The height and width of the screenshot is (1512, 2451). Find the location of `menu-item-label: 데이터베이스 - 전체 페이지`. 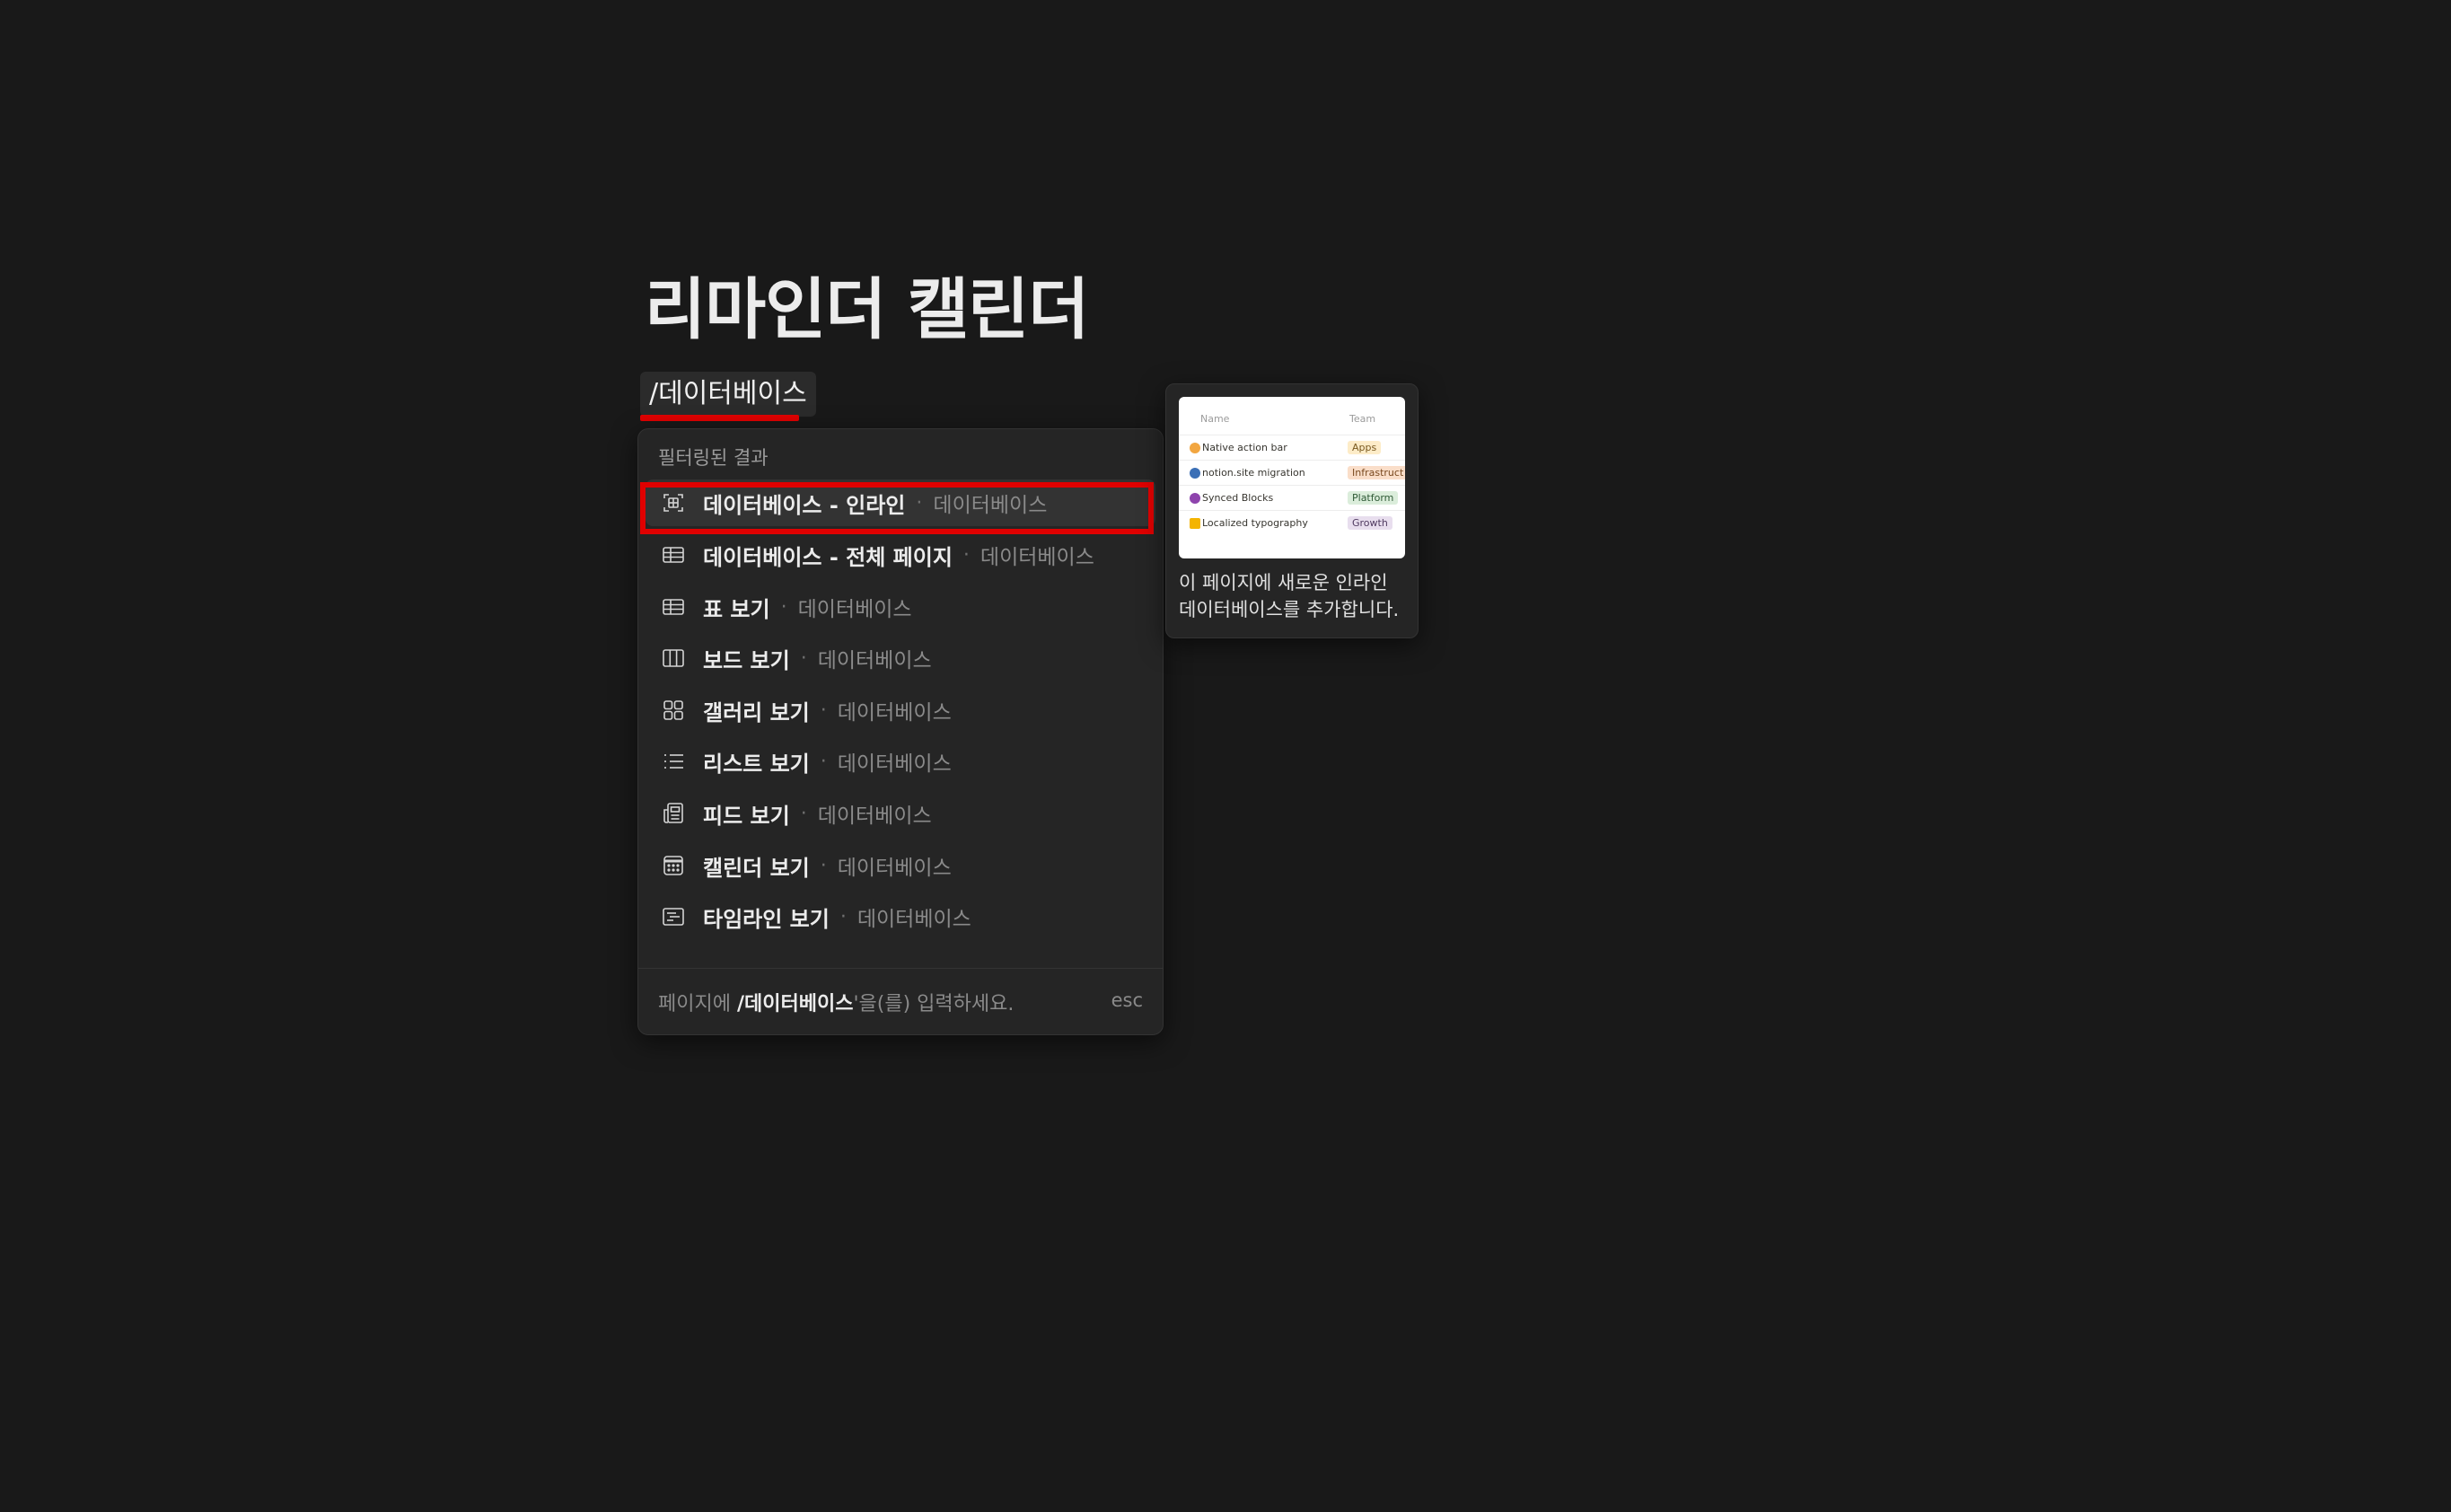

menu-item-label: 데이터베이스 - 전체 페이지 is located at coordinates (828, 557).